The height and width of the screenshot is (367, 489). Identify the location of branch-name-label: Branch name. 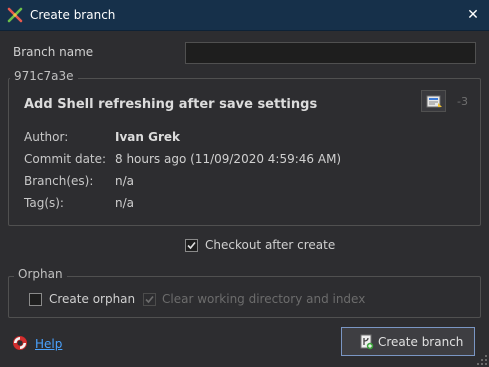
(53, 52).